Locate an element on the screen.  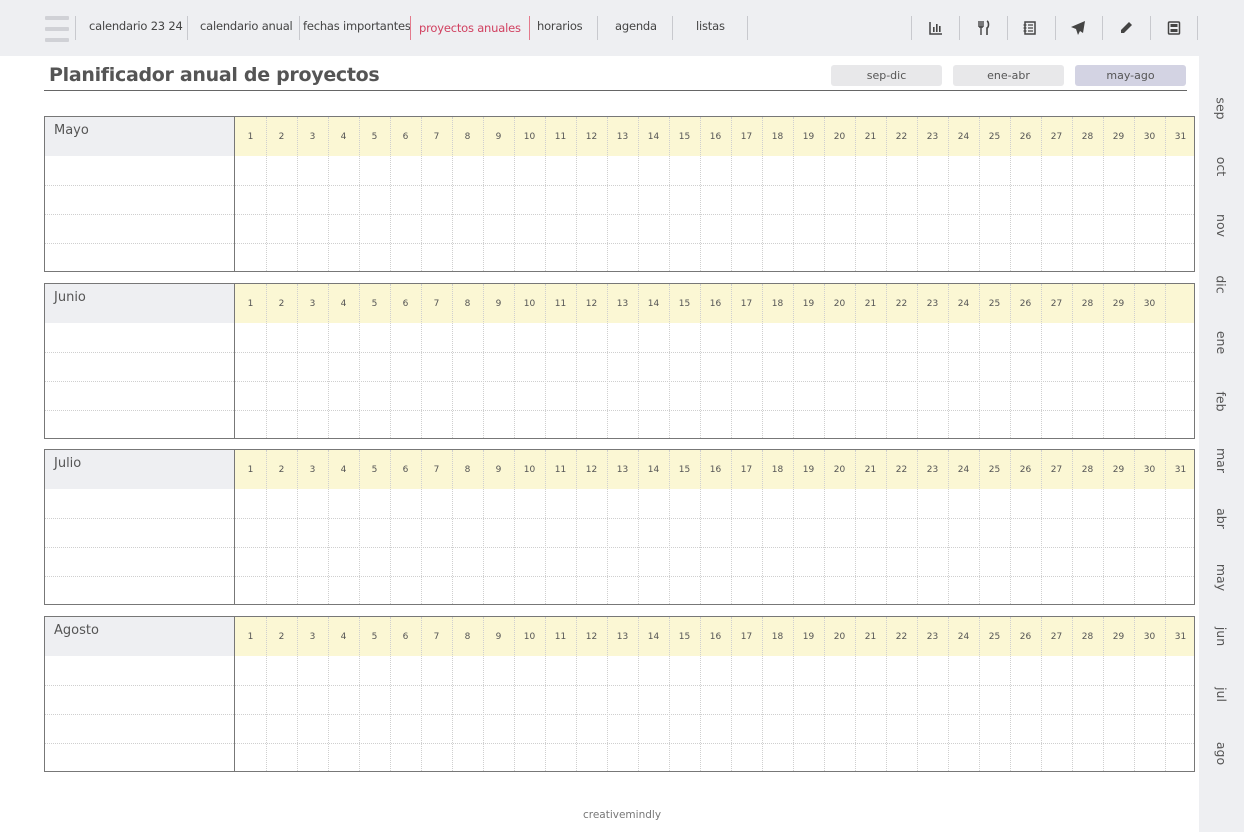
side-month-jul: jul is located at coordinates (1221, 694).